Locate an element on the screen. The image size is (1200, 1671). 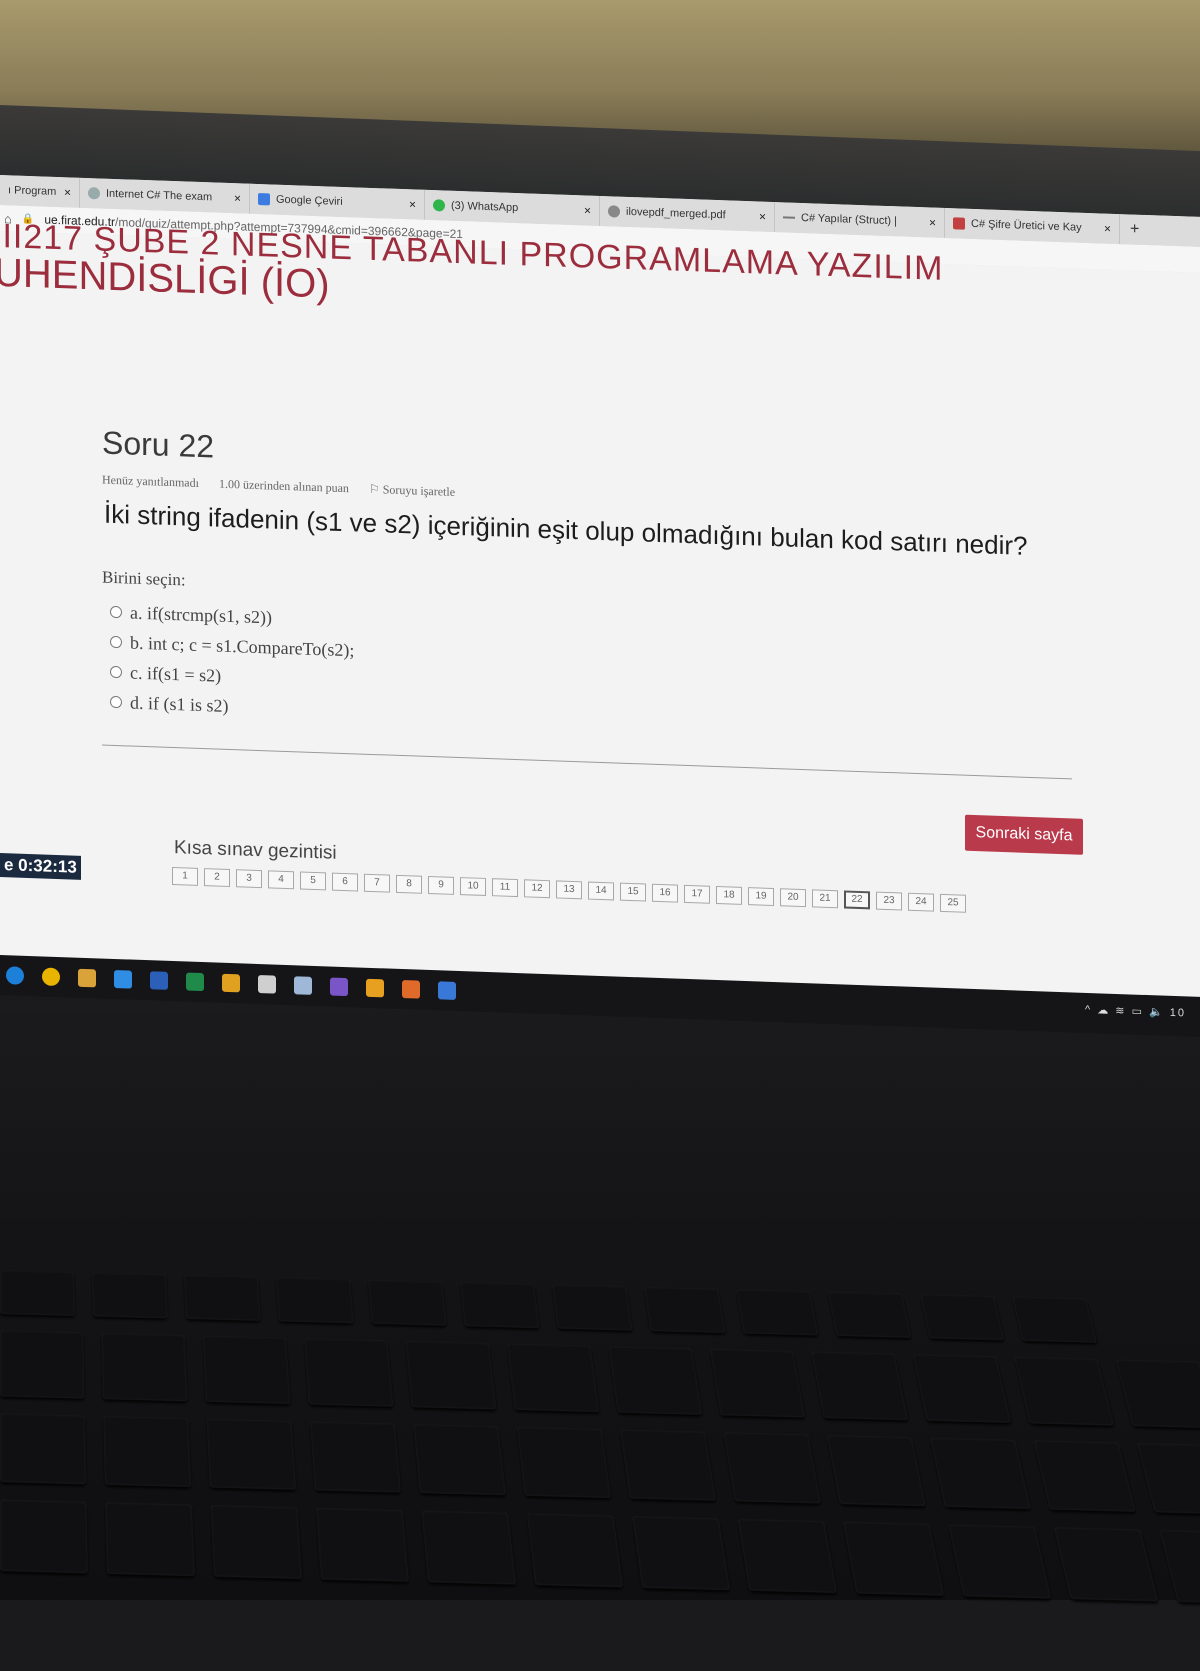
quiz-page-button: 15 is located at coordinates (633, 892).